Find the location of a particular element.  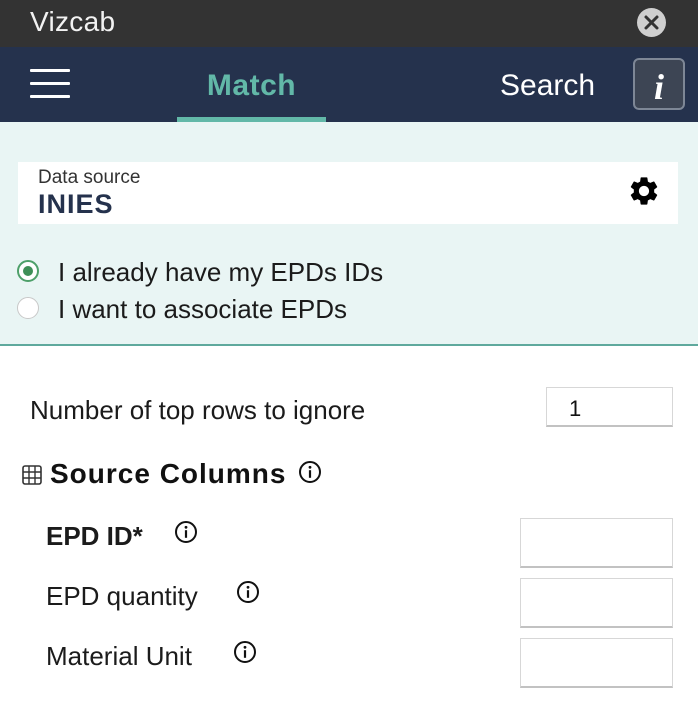

section-title: Source Columns is located at coordinates (168, 473).